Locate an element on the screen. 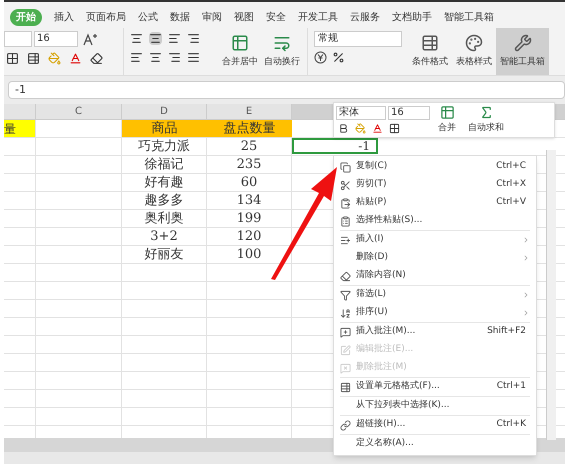 This screenshot has width=565, height=464. copy-icon is located at coordinates (345, 167).